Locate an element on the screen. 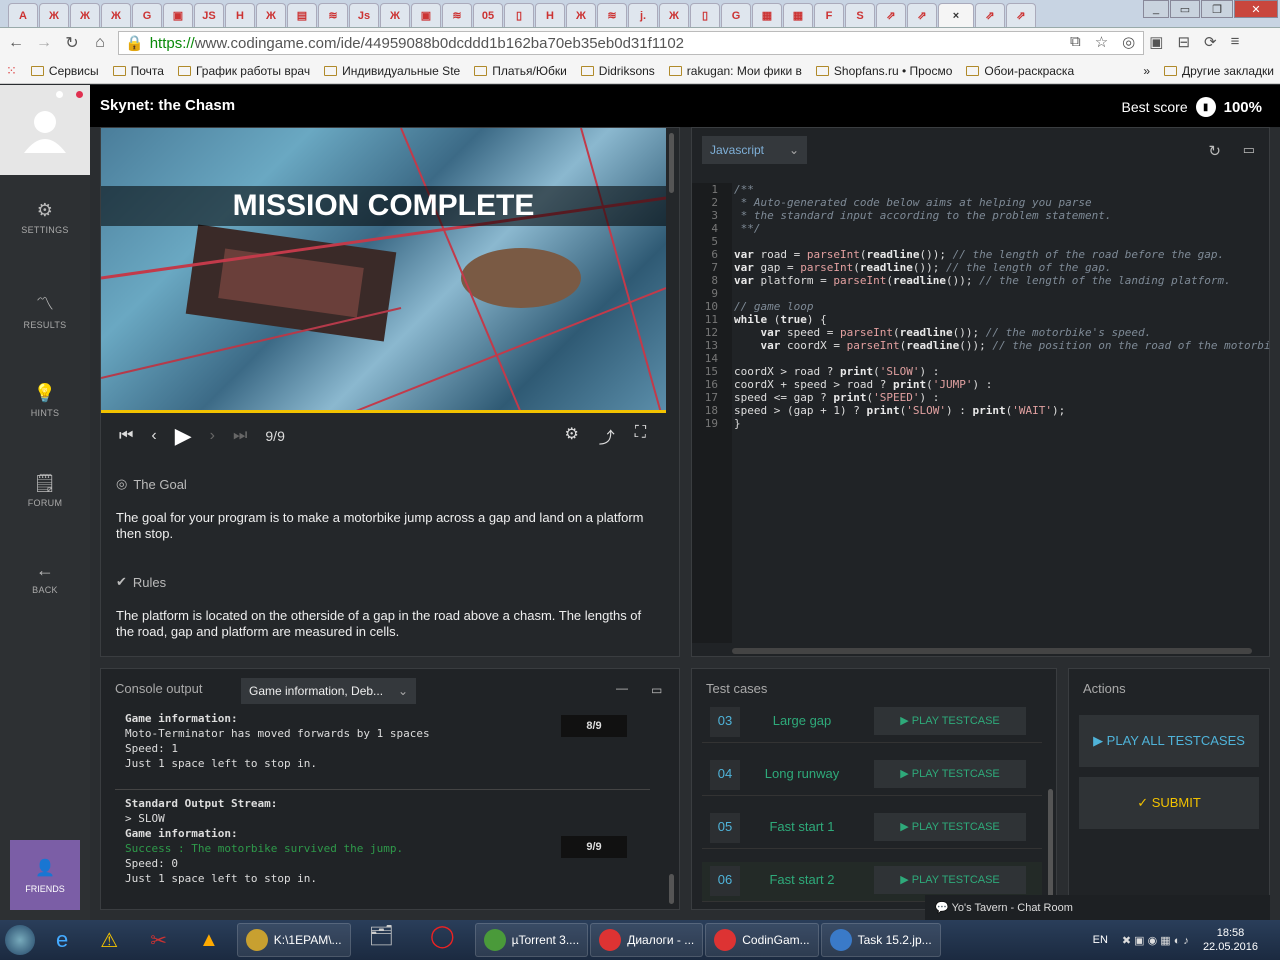 The width and height of the screenshot is (1280, 960). last-frame-icon: ⏭ is located at coordinates (240, 436).